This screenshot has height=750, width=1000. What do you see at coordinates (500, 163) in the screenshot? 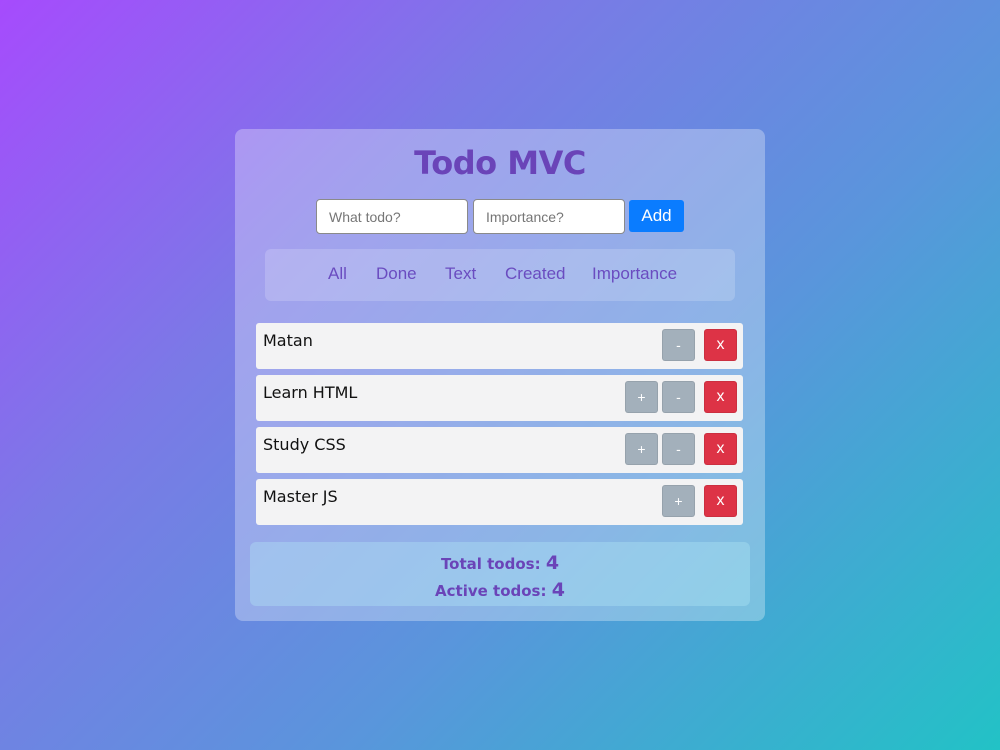
I see `app-title: Todo MVC` at bounding box center [500, 163].